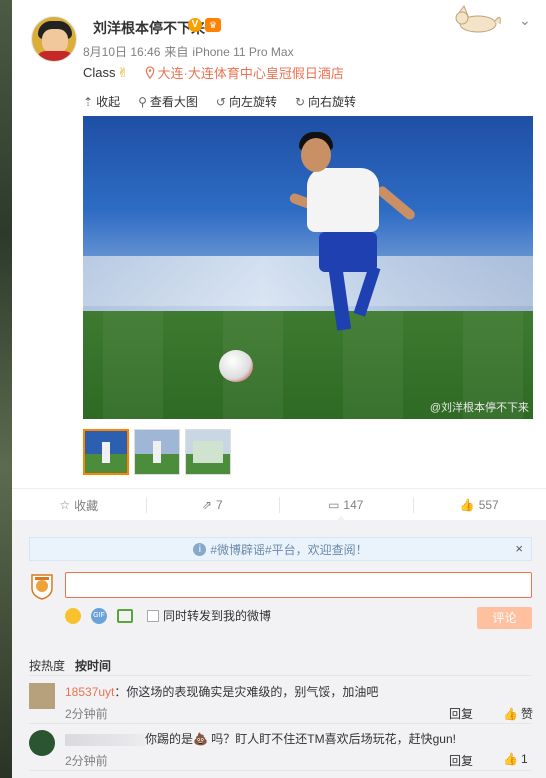 The width and height of the screenshot is (546, 778). I want to click on comment-like-label: 赞, so click(526, 714).